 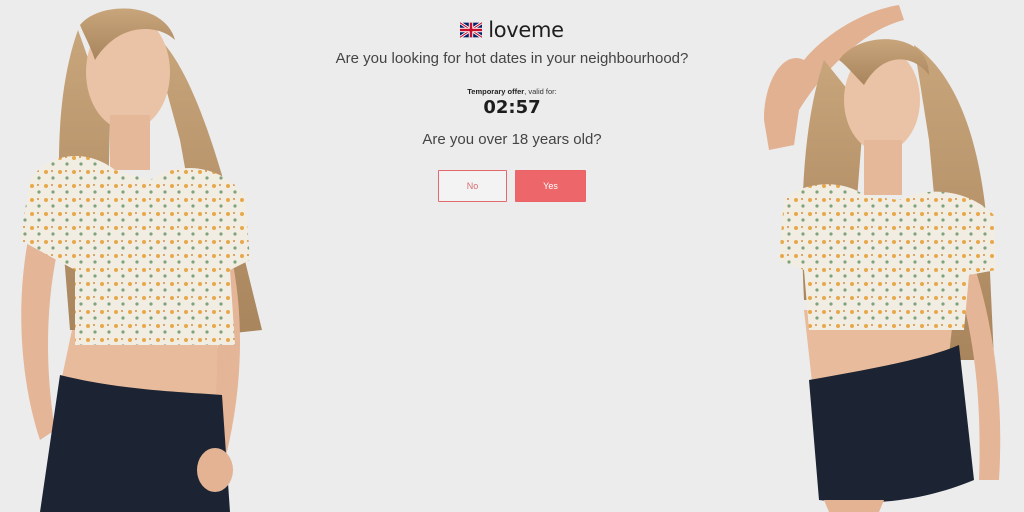 I want to click on offer-label: Temporary offer, valid for:, so click(x=512, y=91).